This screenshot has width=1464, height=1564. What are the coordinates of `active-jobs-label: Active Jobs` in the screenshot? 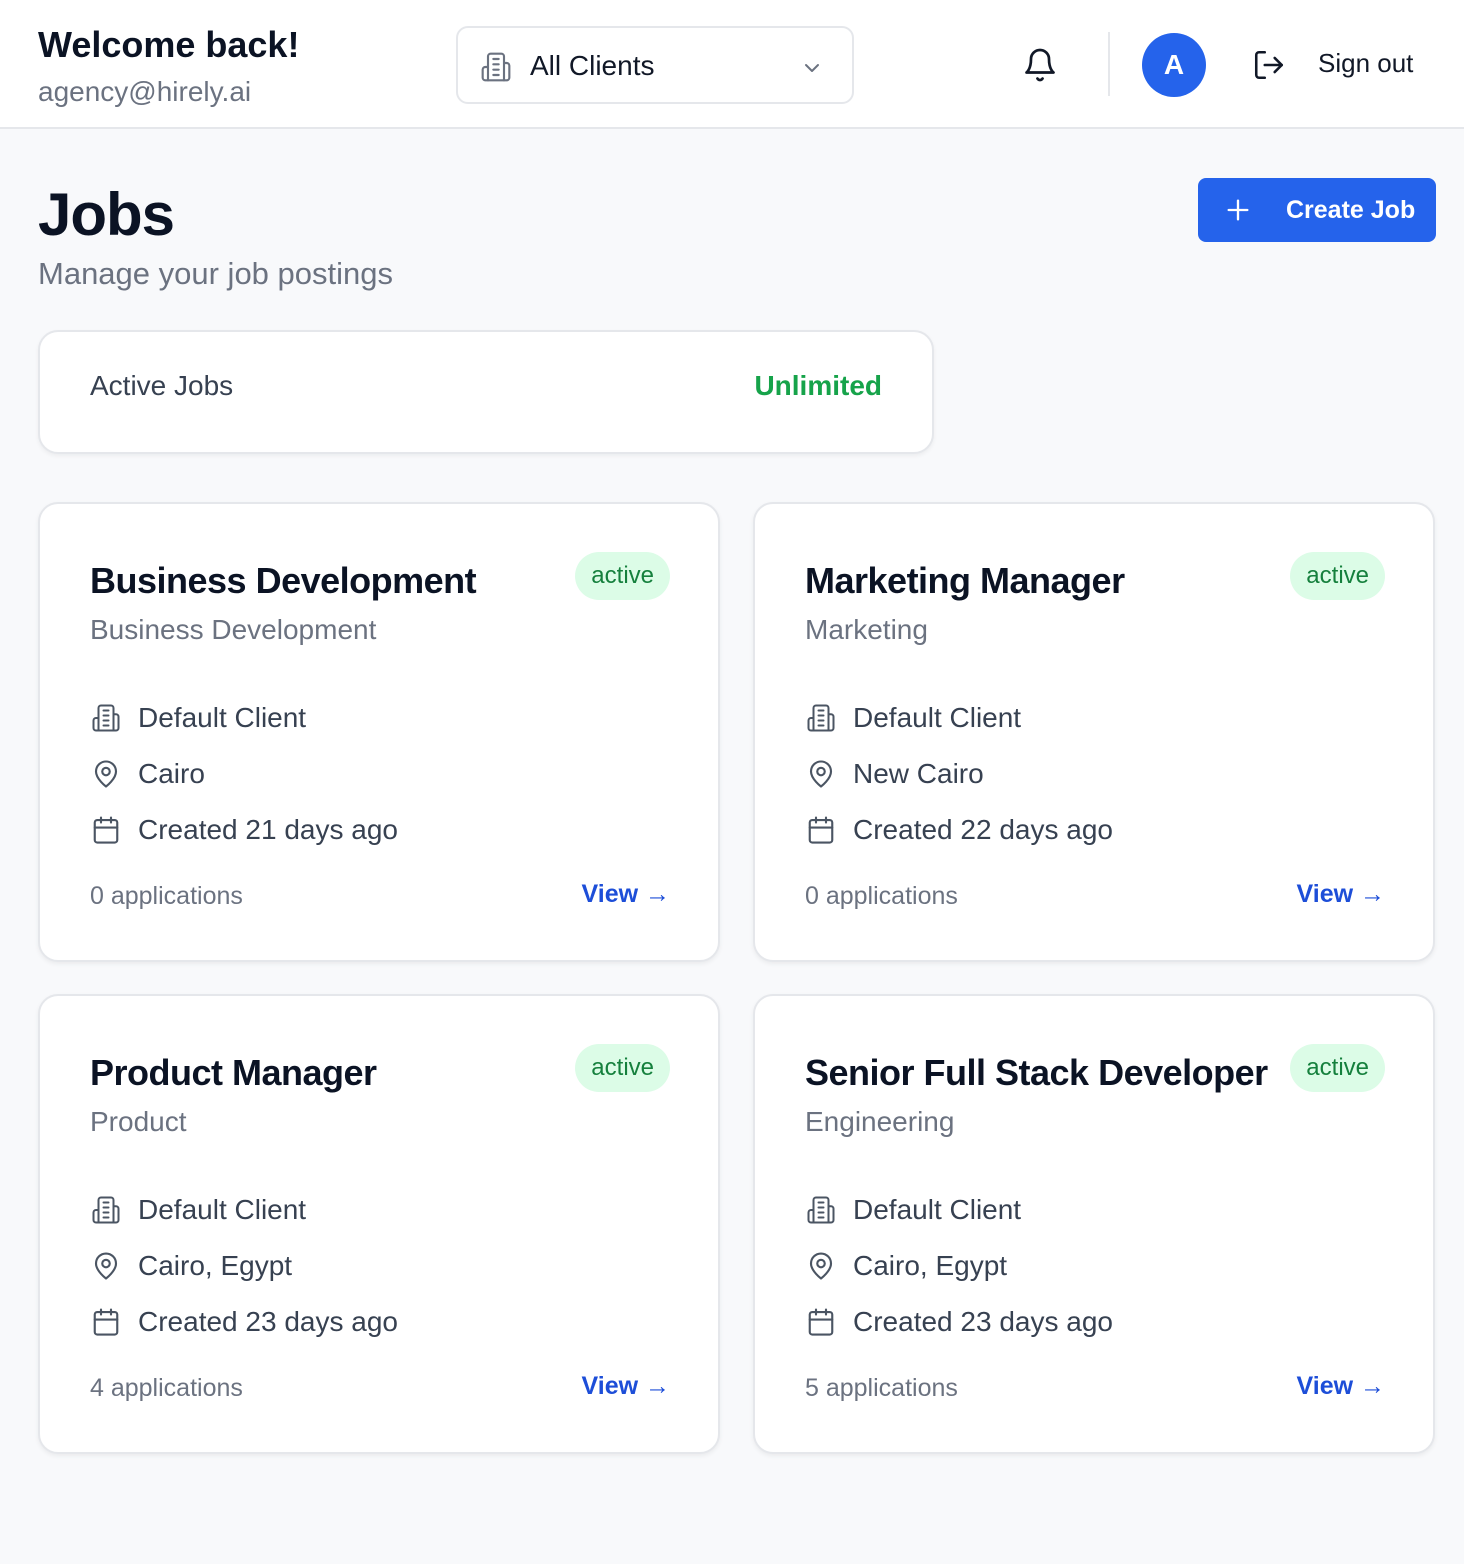 It's located at (162, 385).